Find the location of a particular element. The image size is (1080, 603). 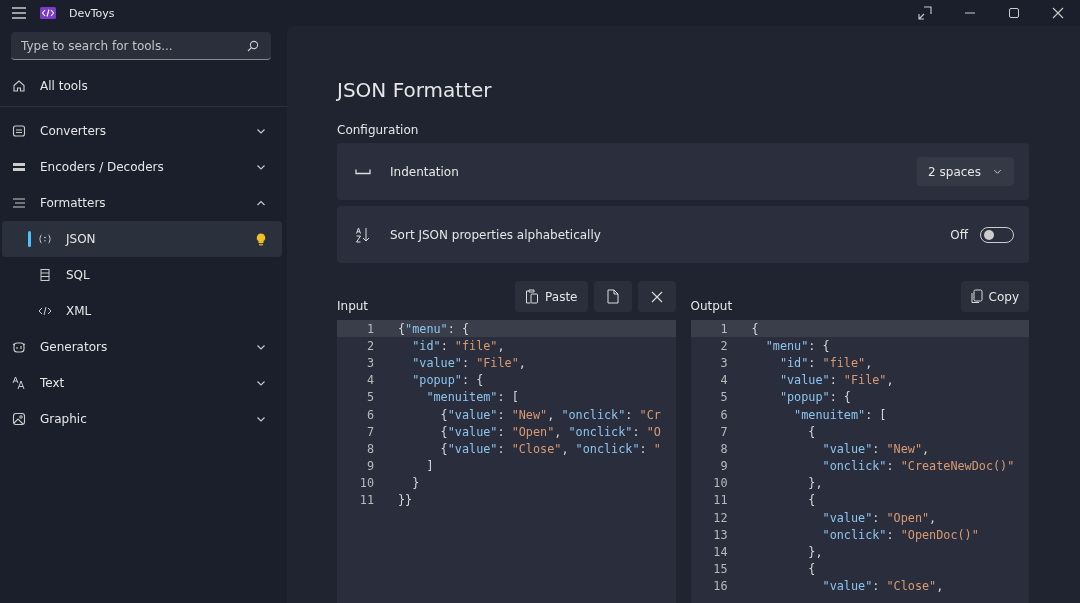

code-line: }} is located at coordinates (405, 500).